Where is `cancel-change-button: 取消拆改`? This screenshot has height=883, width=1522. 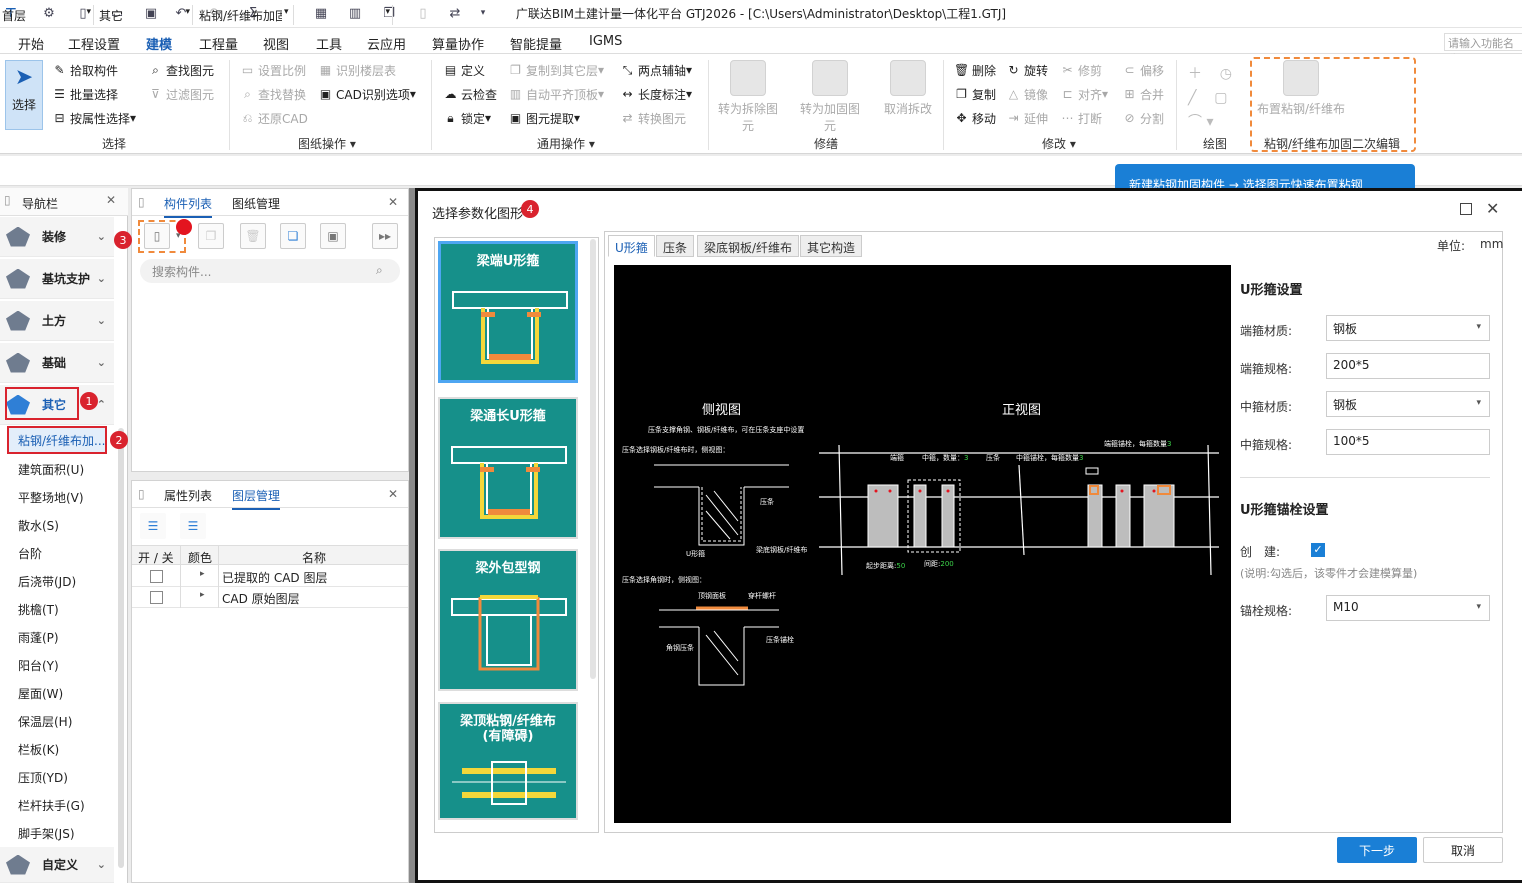 cancel-change-button: 取消拆改 is located at coordinates (908, 88).